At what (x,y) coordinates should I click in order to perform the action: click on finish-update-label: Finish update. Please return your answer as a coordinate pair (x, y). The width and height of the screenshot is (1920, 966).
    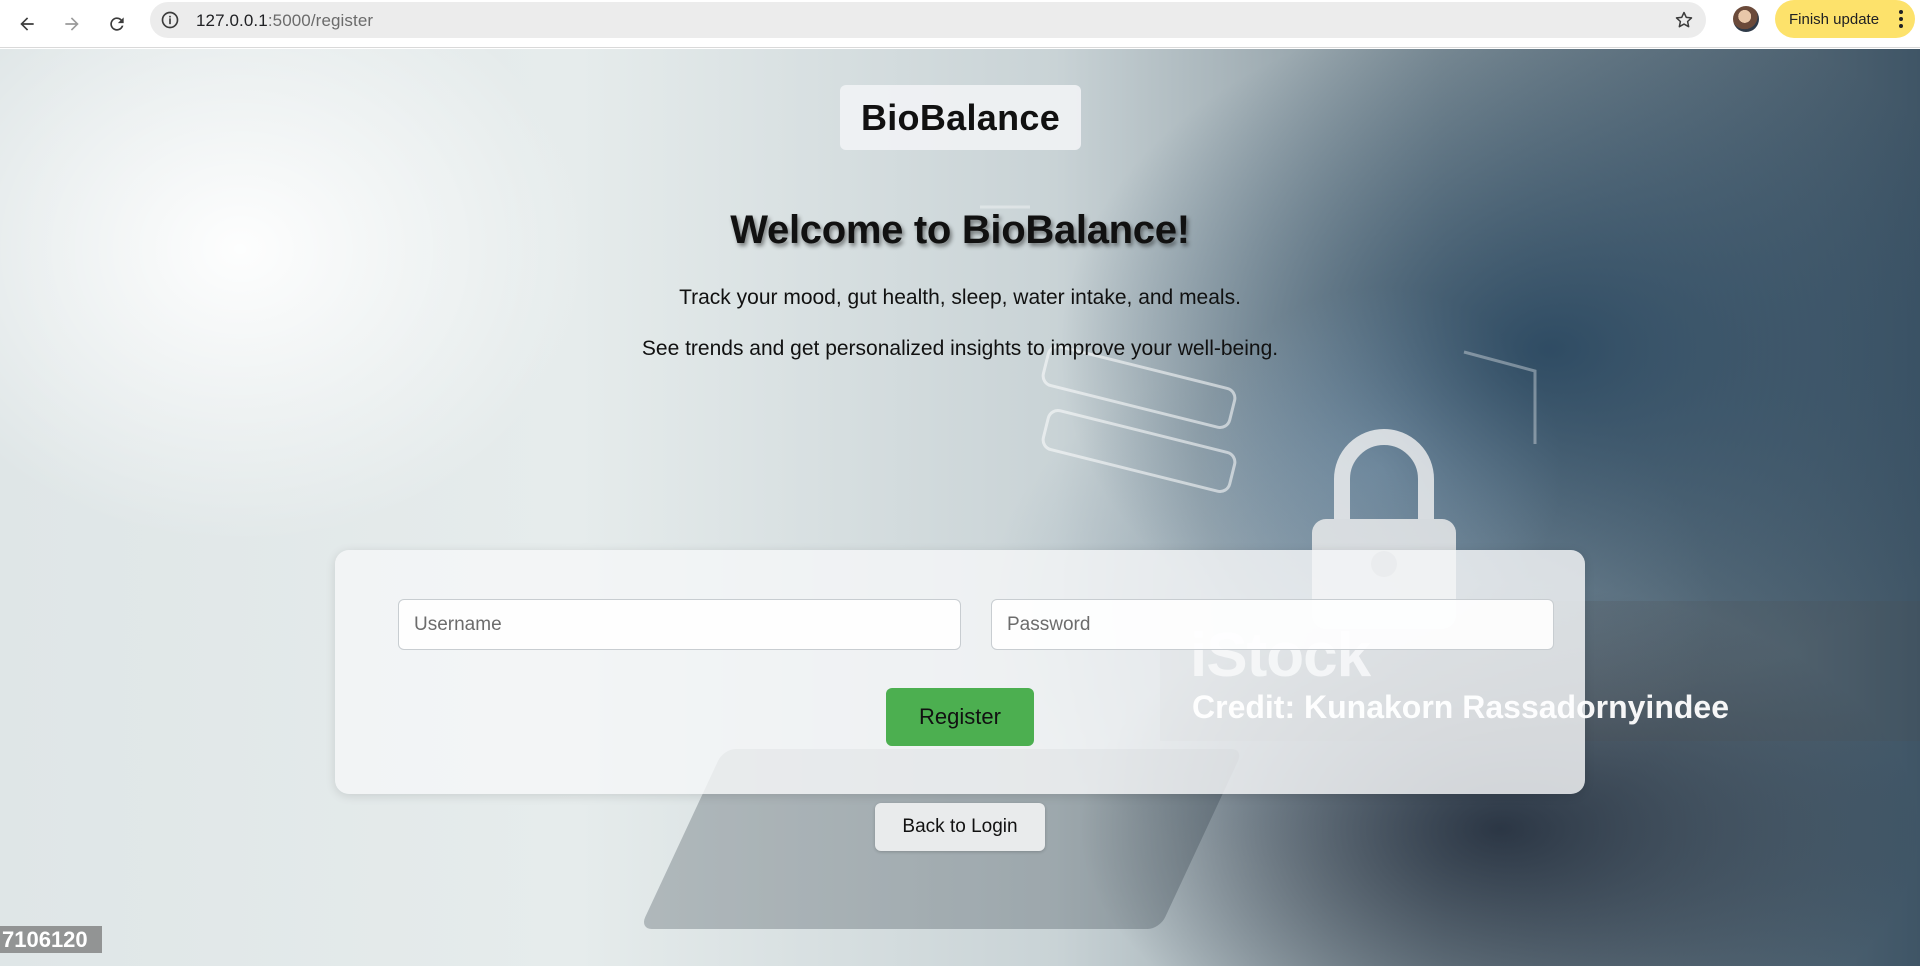
    Looking at the image, I should click on (1834, 19).